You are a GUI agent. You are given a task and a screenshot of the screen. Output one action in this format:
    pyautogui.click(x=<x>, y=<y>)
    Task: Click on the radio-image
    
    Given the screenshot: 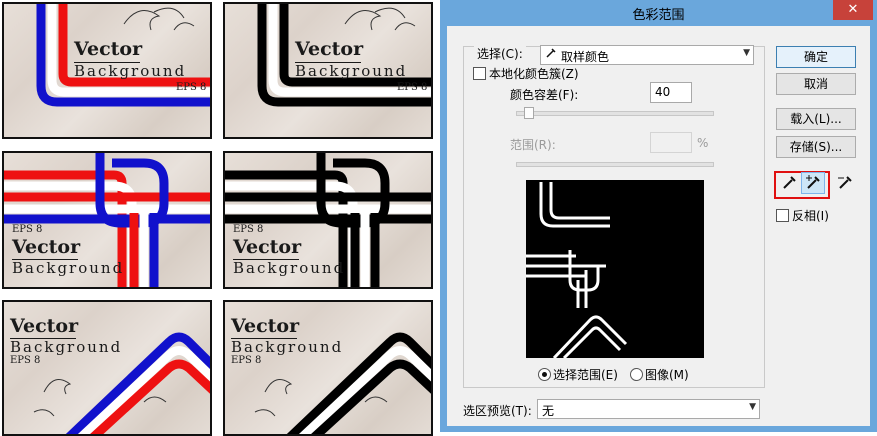 What is the action you would take?
    pyautogui.click(x=636, y=374)
    